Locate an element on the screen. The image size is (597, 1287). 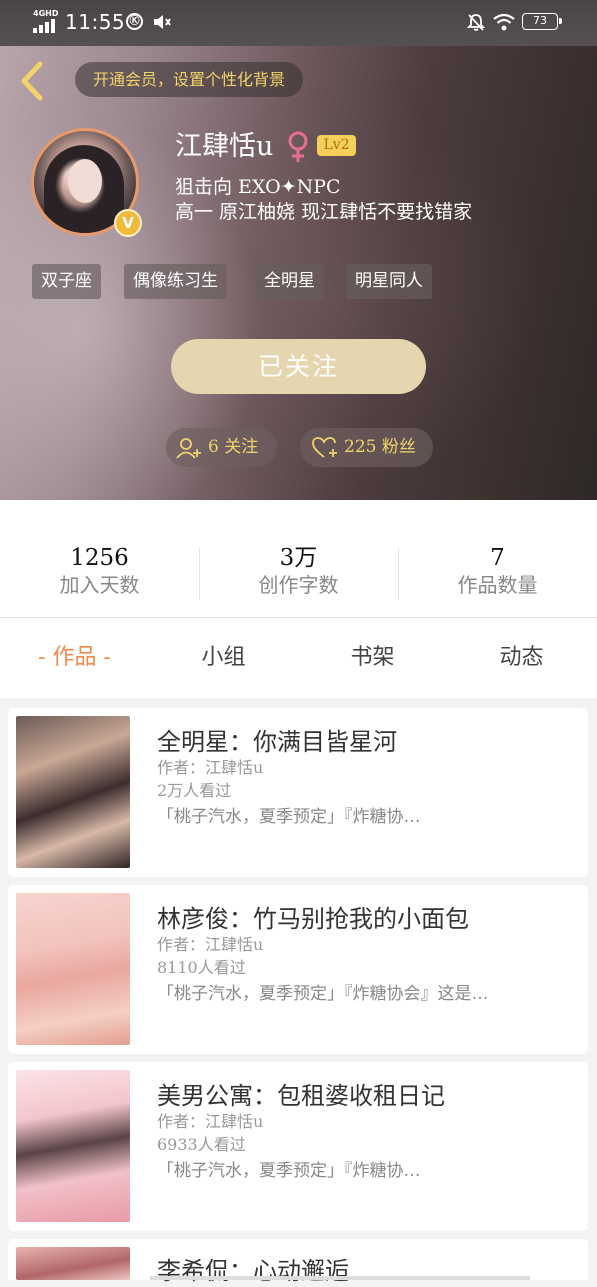
network-type: 4GHD is located at coordinates (46, 13).